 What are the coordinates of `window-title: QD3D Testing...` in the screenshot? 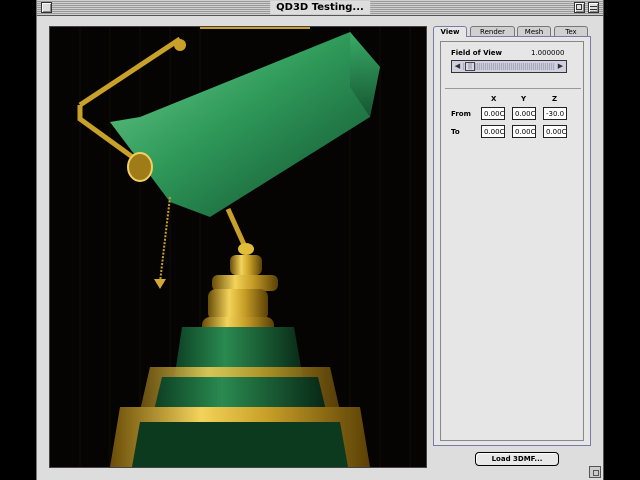 It's located at (320, 7).